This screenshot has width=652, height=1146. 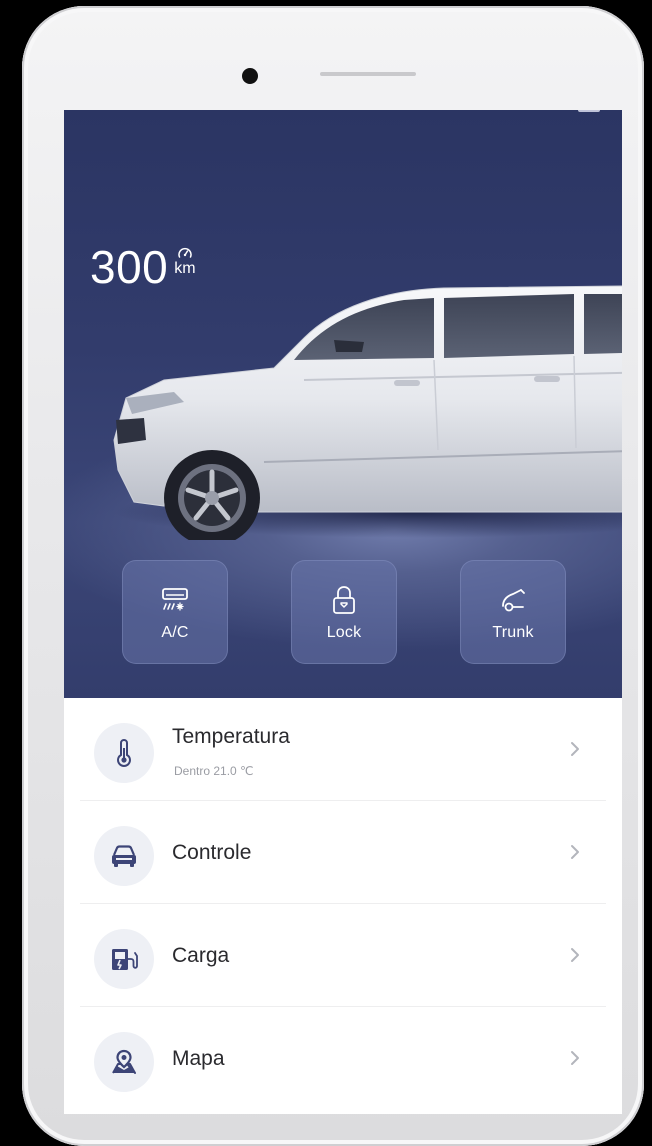 I want to click on range-unit: km, so click(x=185, y=268).